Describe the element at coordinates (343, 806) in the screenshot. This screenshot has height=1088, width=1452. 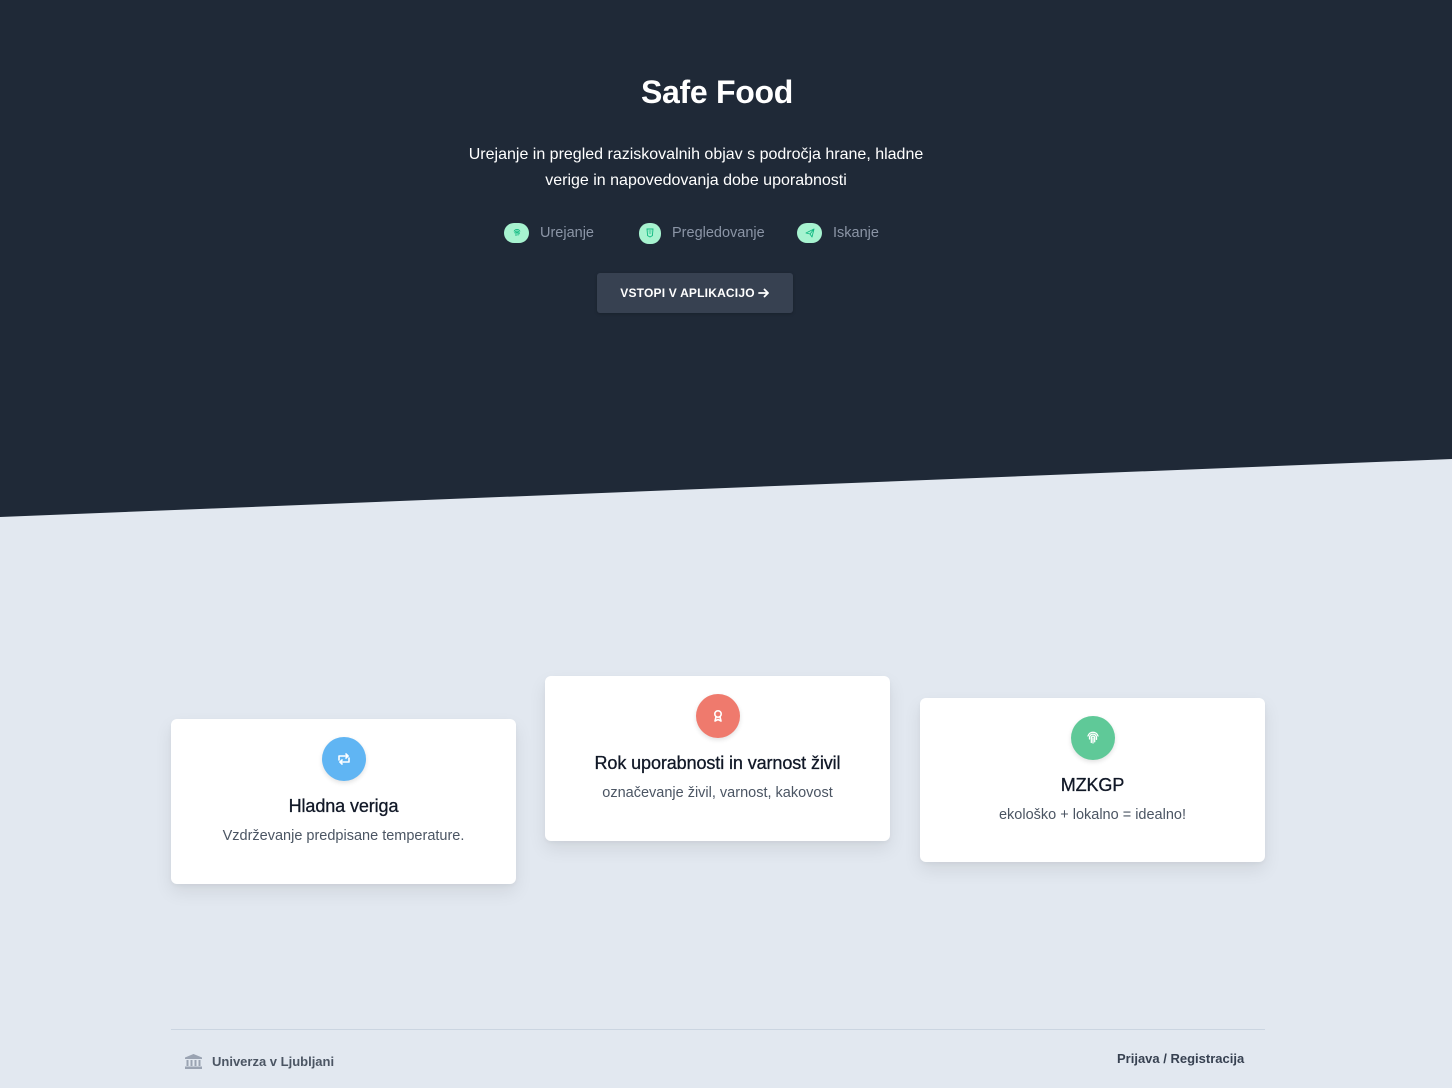
I see `card-title: Hladna veriga` at that location.